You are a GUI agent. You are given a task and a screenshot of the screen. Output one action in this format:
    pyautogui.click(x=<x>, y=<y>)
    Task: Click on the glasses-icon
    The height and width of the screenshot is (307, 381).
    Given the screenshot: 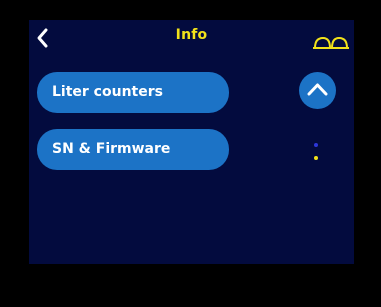 What is the action you would take?
    pyautogui.click(x=331, y=43)
    